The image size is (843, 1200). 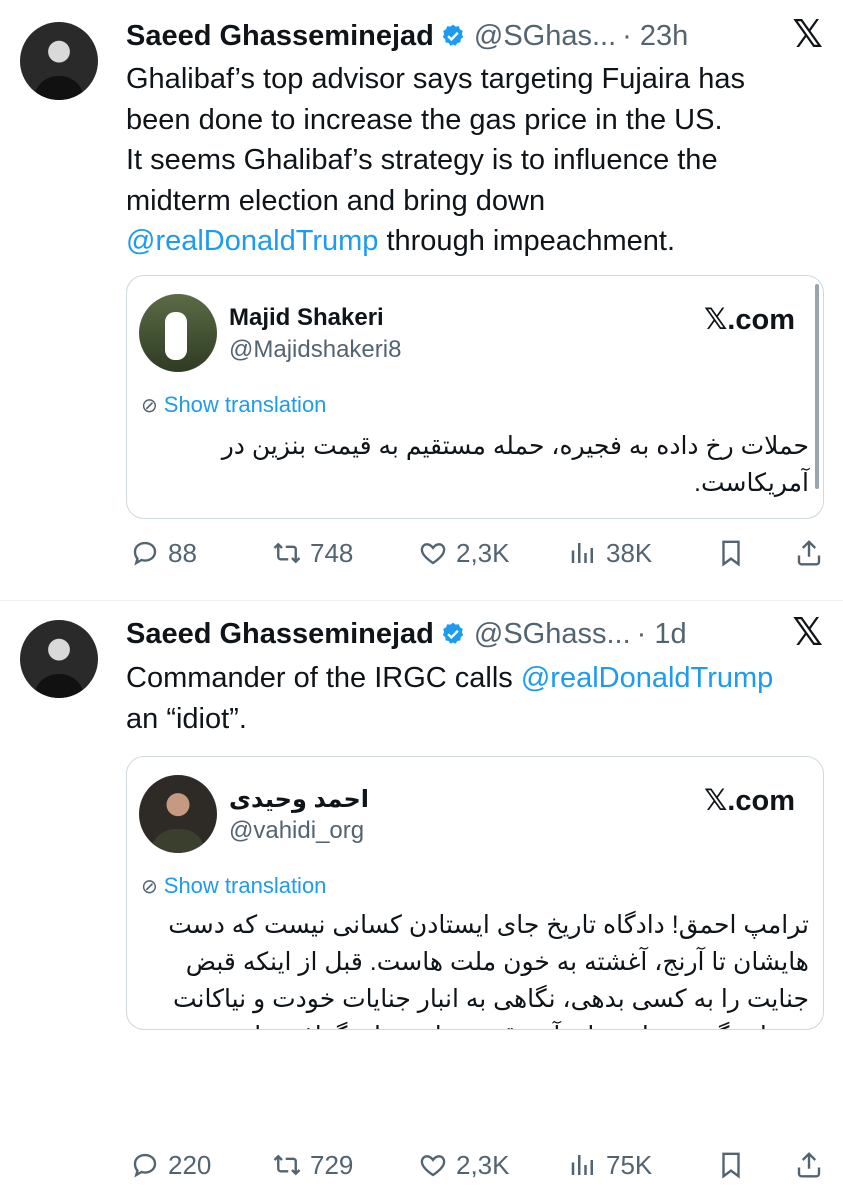 I want to click on tweet-actions: 220 729 2,3K 75K, so click(x=476, y=1165).